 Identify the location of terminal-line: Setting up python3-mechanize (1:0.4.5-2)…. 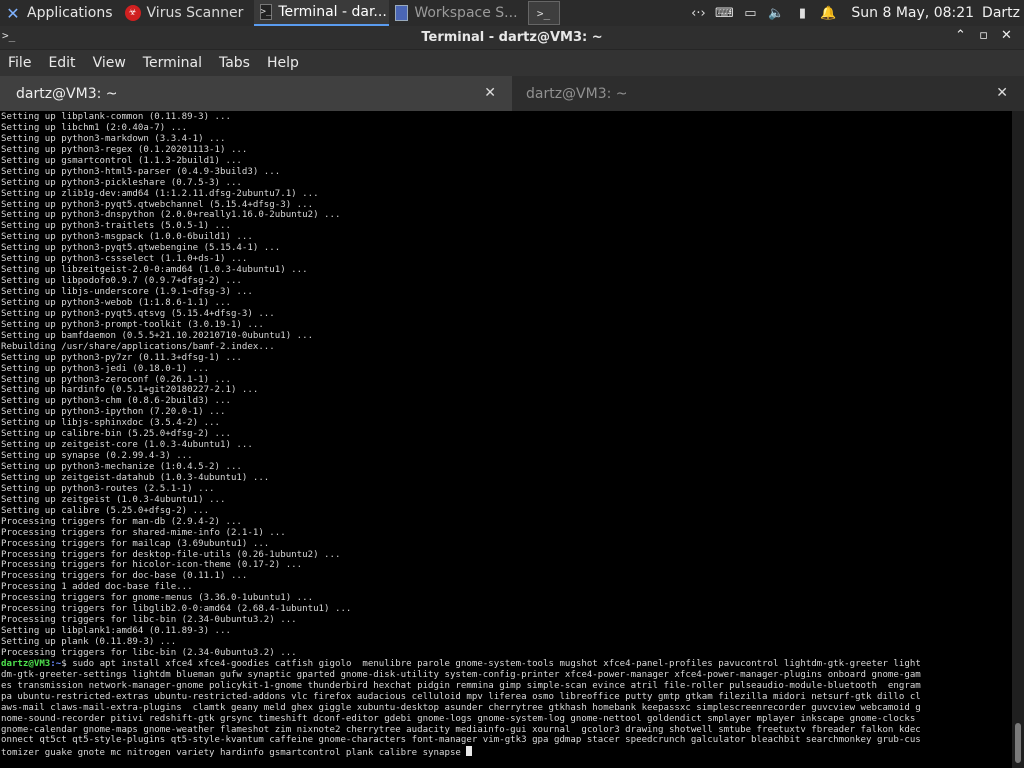
(121, 467).